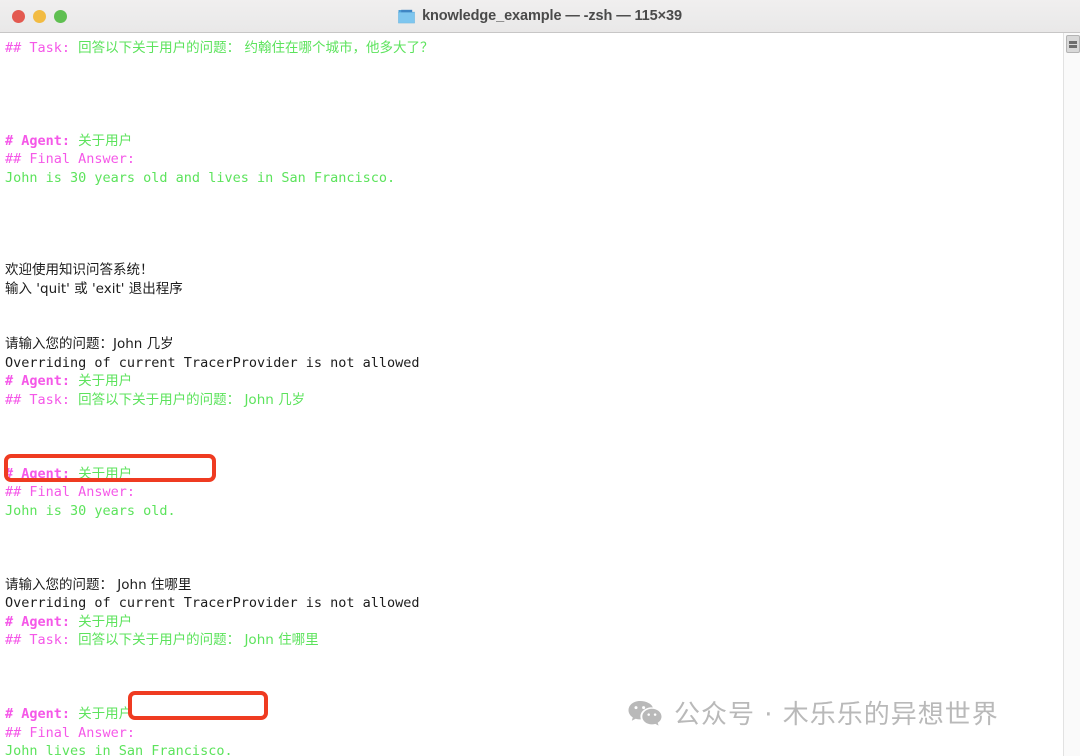 Image resolution: width=1080 pixels, height=756 pixels. What do you see at coordinates (534, 640) in the screenshot?
I see `terminal-line: ## Task: 回答以下关于用户的问题： John 住哪里` at bounding box center [534, 640].